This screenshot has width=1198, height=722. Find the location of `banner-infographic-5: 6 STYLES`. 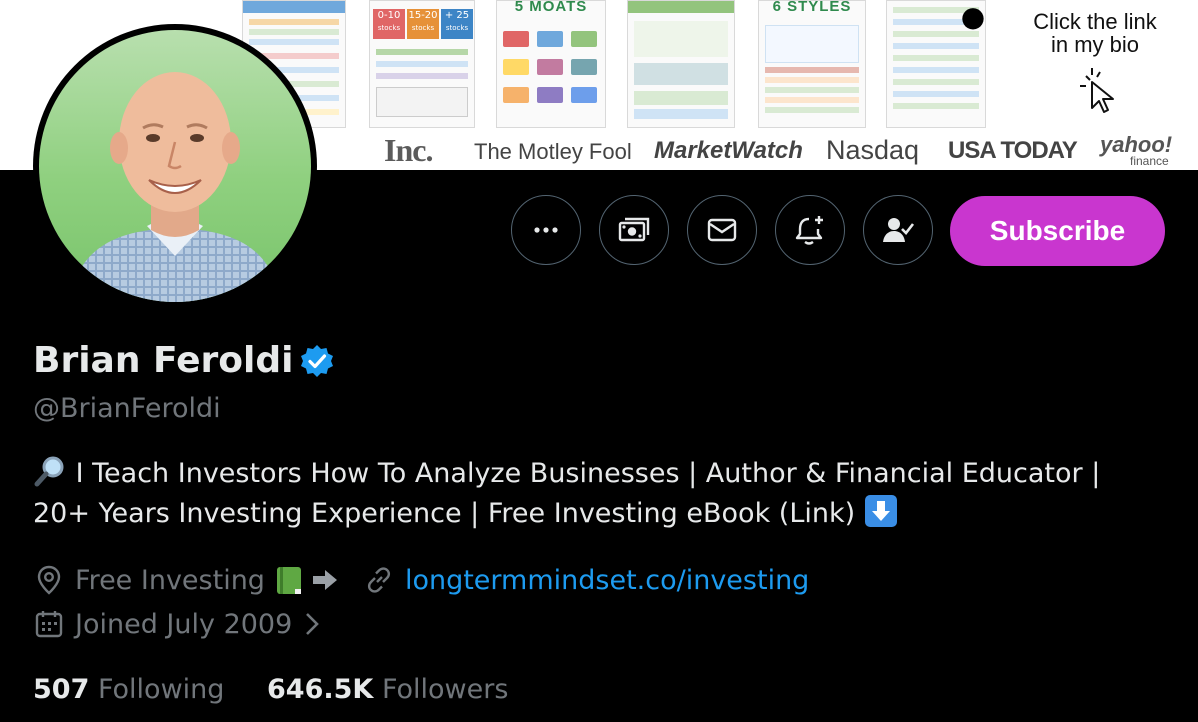

banner-infographic-5: 6 STYLES is located at coordinates (812, 64).